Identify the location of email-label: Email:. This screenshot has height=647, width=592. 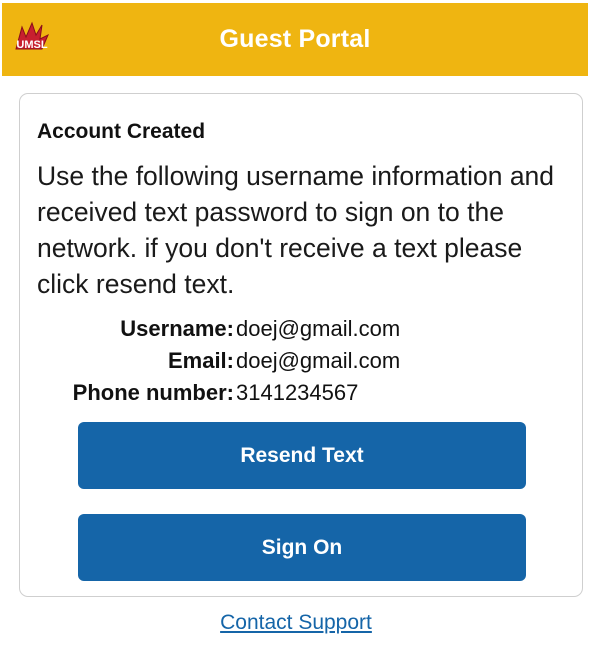
(200, 360).